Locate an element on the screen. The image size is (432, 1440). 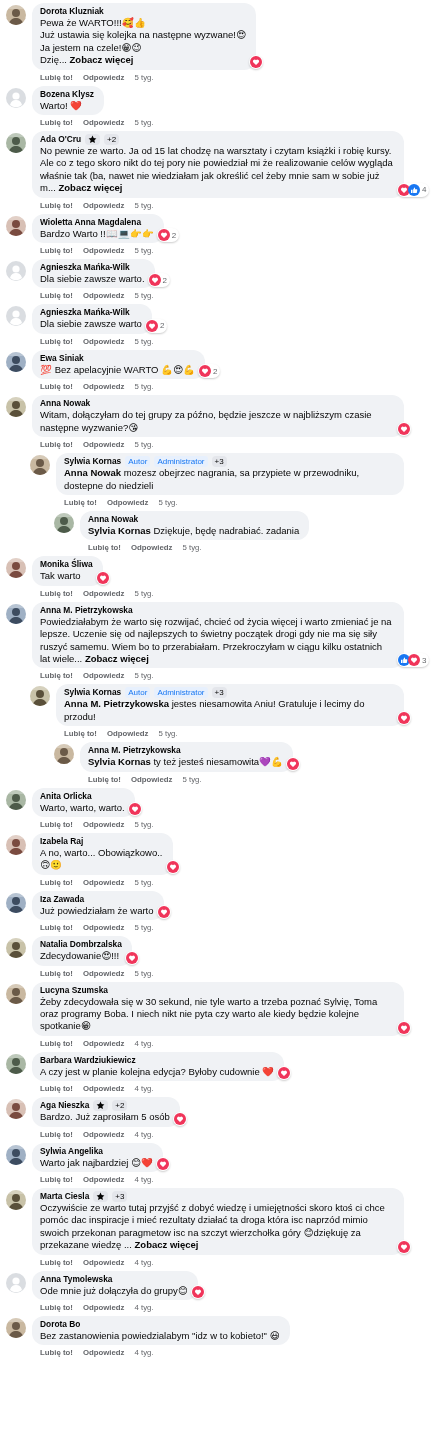
author-name: Lucyna Szumska is located at coordinates (74, 990).